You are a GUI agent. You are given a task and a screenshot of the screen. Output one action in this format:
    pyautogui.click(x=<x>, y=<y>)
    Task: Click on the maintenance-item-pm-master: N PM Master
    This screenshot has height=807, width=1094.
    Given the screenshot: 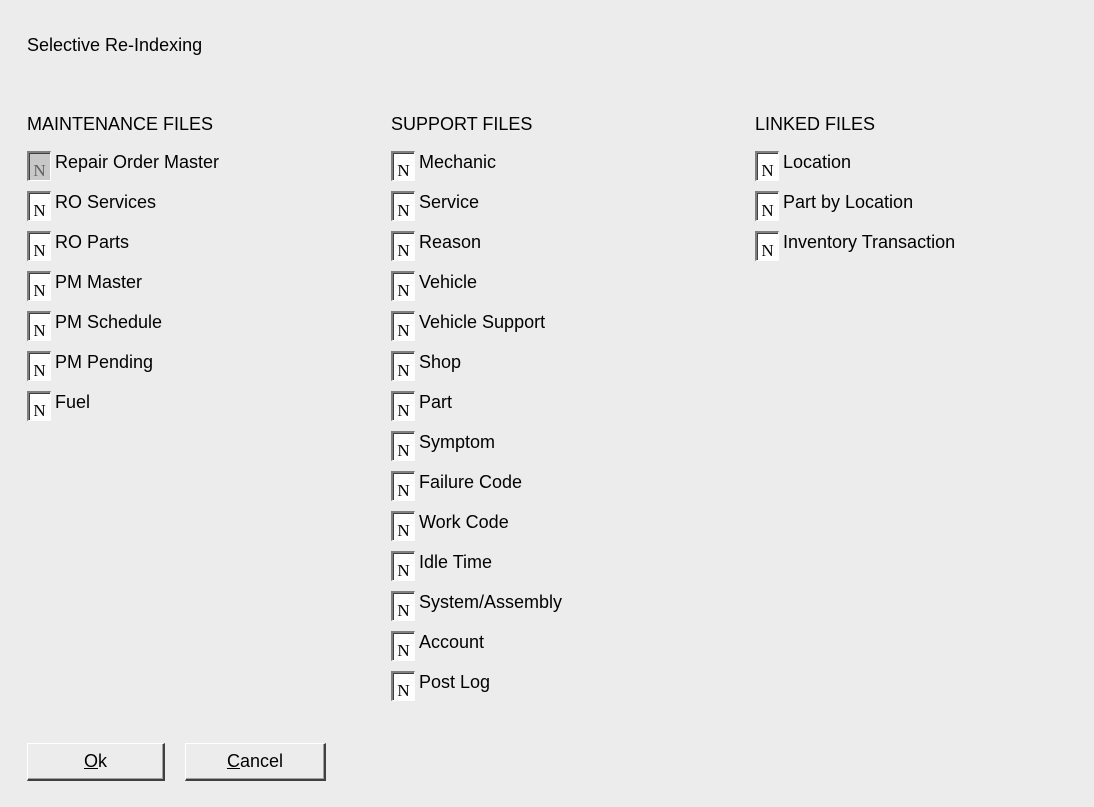 What is the action you would take?
    pyautogui.click(x=120, y=291)
    